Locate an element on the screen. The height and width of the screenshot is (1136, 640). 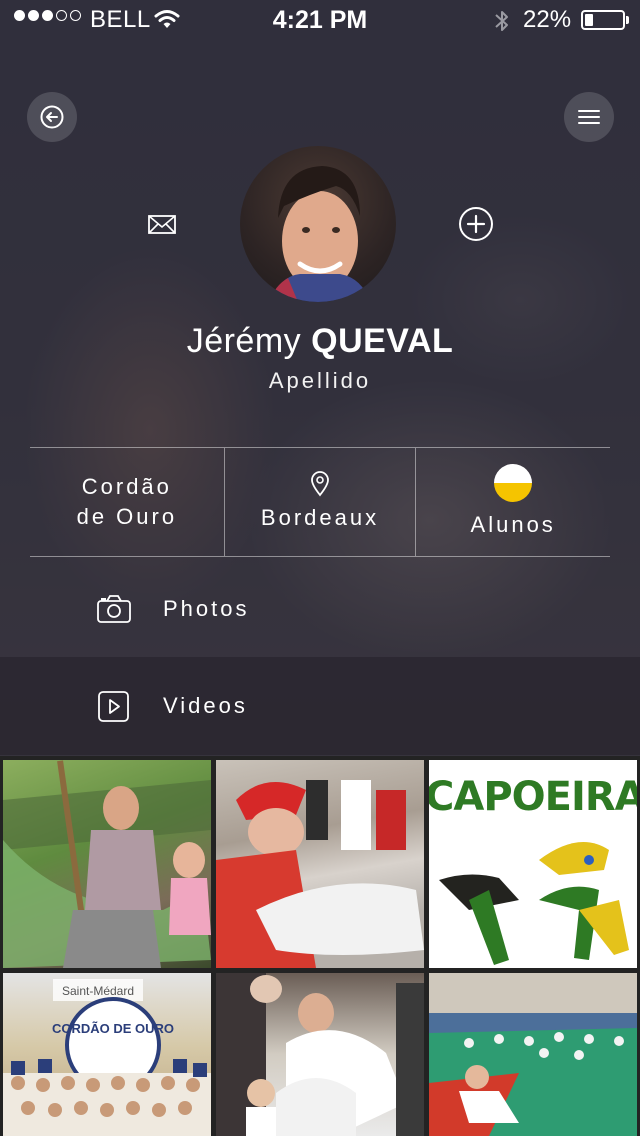
battery-tip is located at coordinates (627, 20).